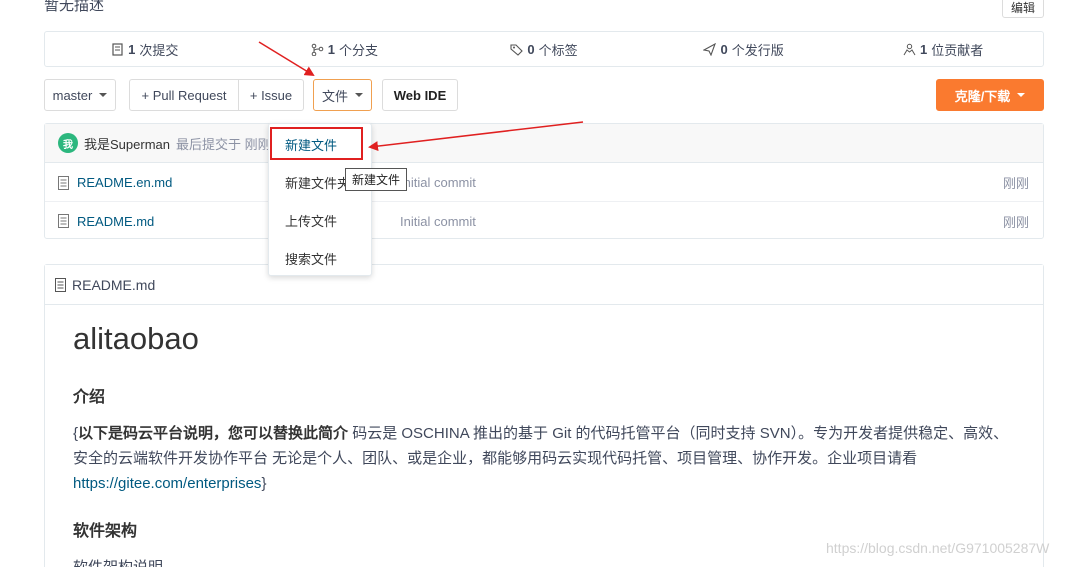 Image resolution: width=1087 pixels, height=567 pixels. What do you see at coordinates (376, 179) in the screenshot?
I see `tooltip: 新建文件` at bounding box center [376, 179].